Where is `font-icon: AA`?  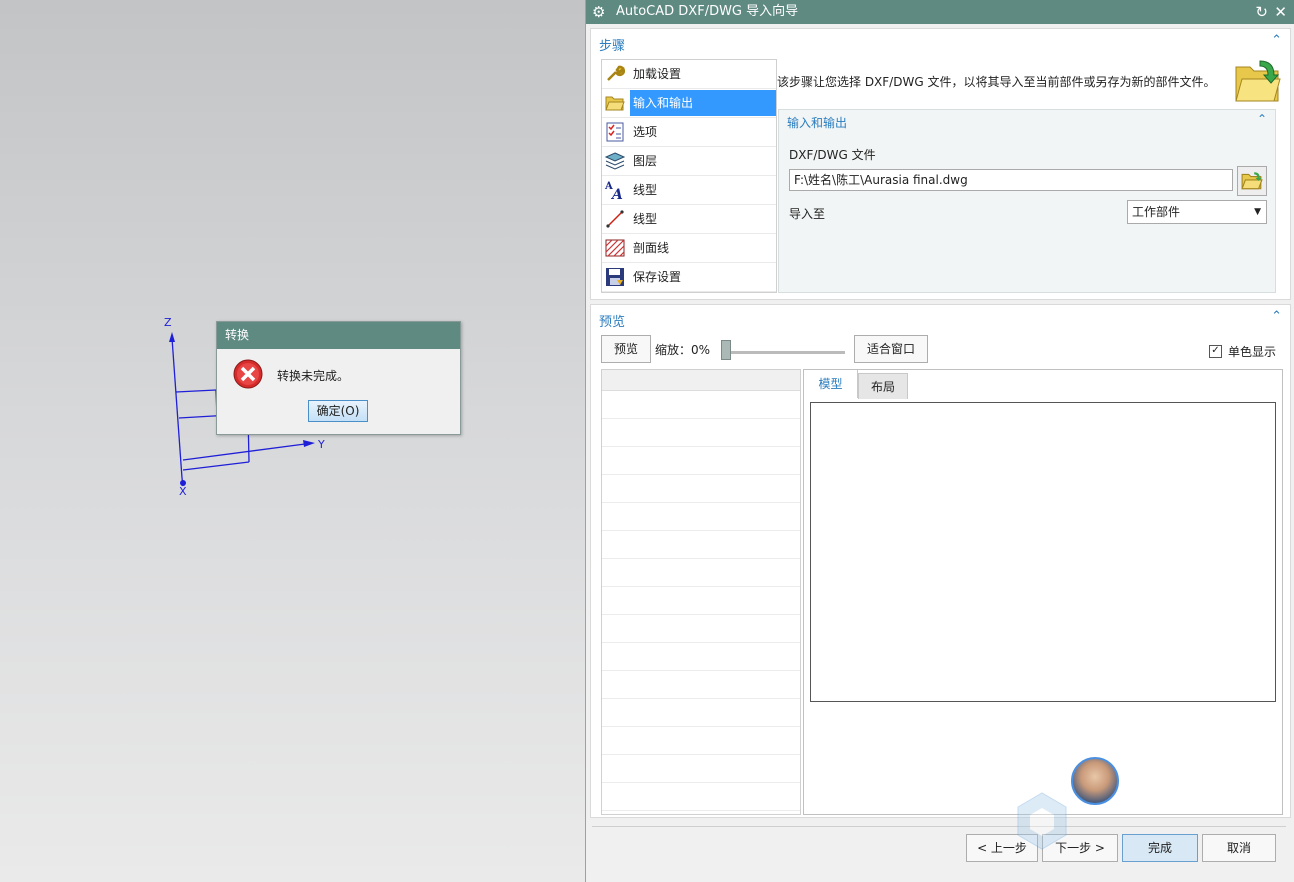
font-icon: AA is located at coordinates (615, 190).